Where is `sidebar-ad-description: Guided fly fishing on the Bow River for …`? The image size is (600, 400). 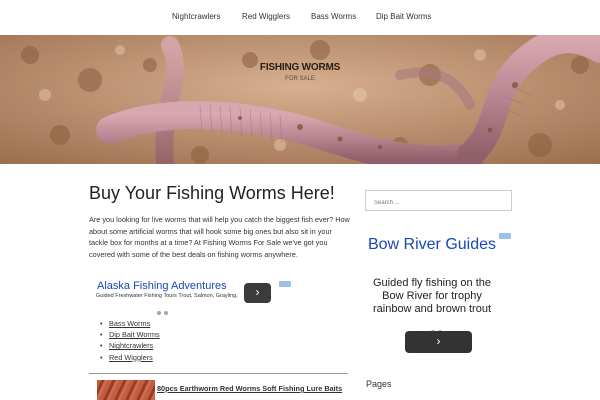
sidebar-ad-description: Guided fly fishing on the Bow River for … is located at coordinates (432, 296).